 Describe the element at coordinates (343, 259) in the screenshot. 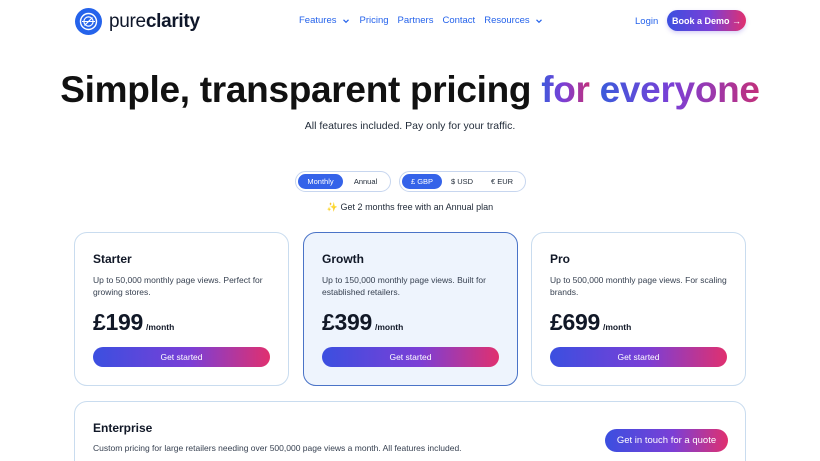

I see `plan-name: Growth` at that location.